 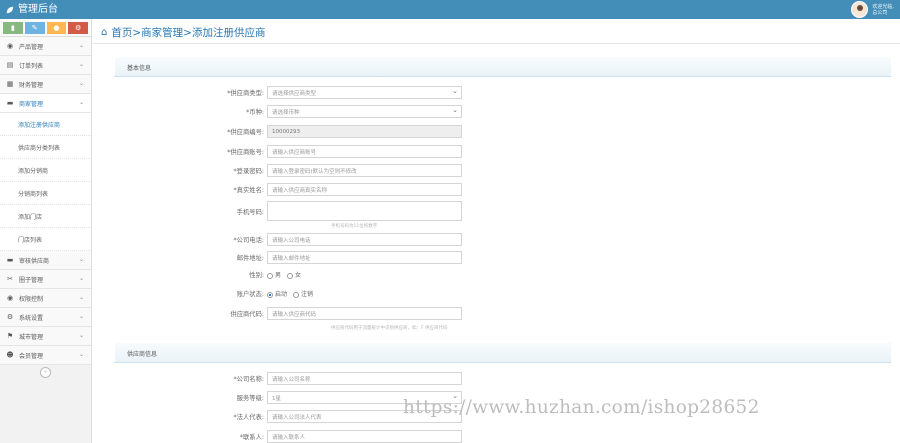 What do you see at coordinates (364, 170) in the screenshot?
I see `password-input: 请输入登录密码(默认为空则不修改` at bounding box center [364, 170].